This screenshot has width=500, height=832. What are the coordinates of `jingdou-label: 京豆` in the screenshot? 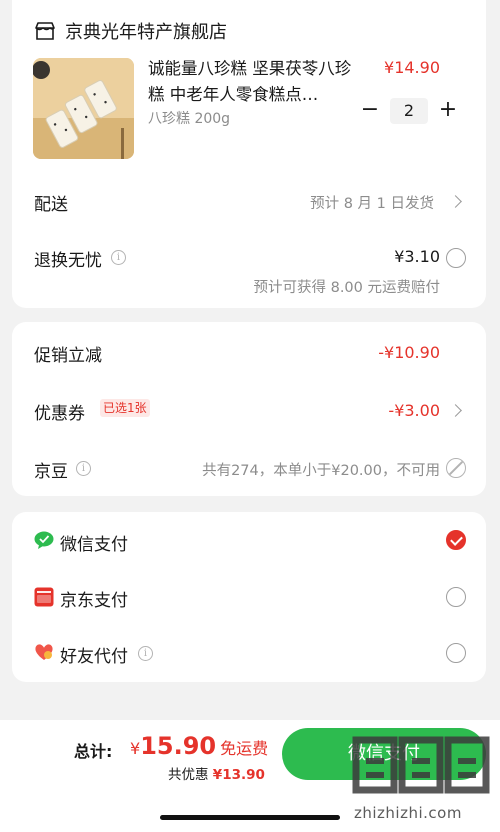 It's located at (51, 472).